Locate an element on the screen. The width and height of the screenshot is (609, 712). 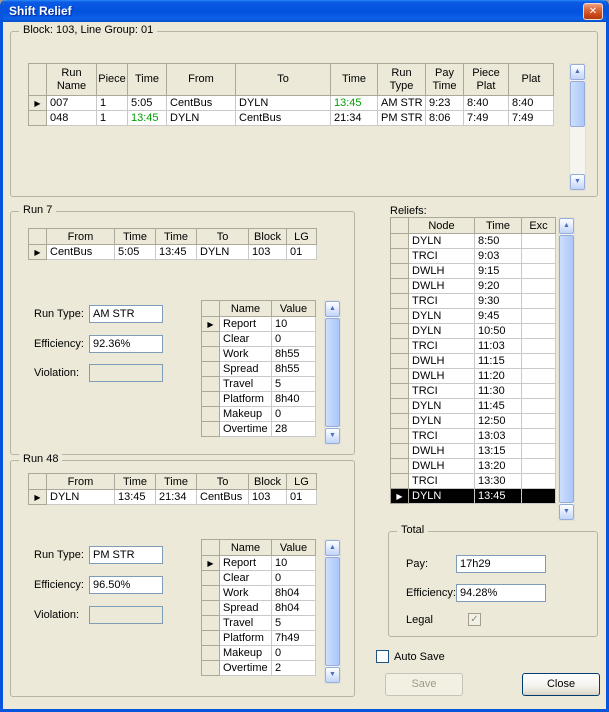
table-row: ▶ DYLN 13:45 21:34 CentBus 103 01 is located at coordinates (172, 497).